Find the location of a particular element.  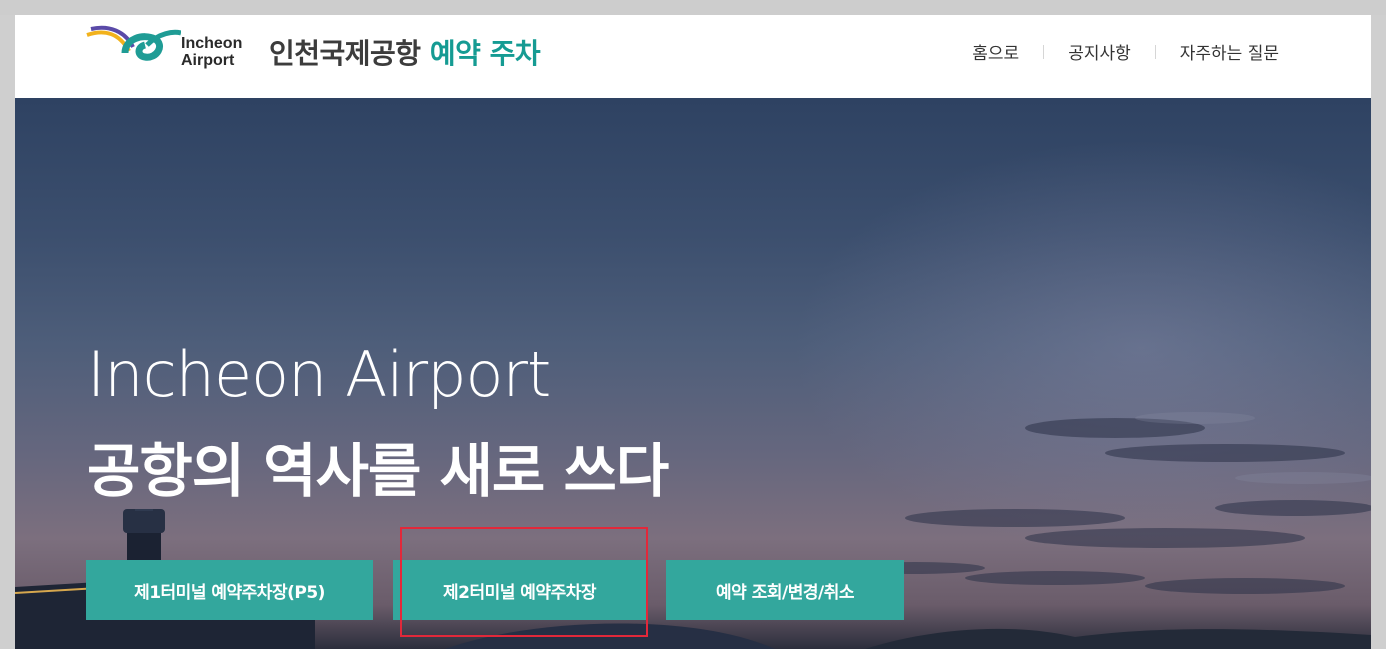

nav-home: 홈으로 is located at coordinates (995, 51).